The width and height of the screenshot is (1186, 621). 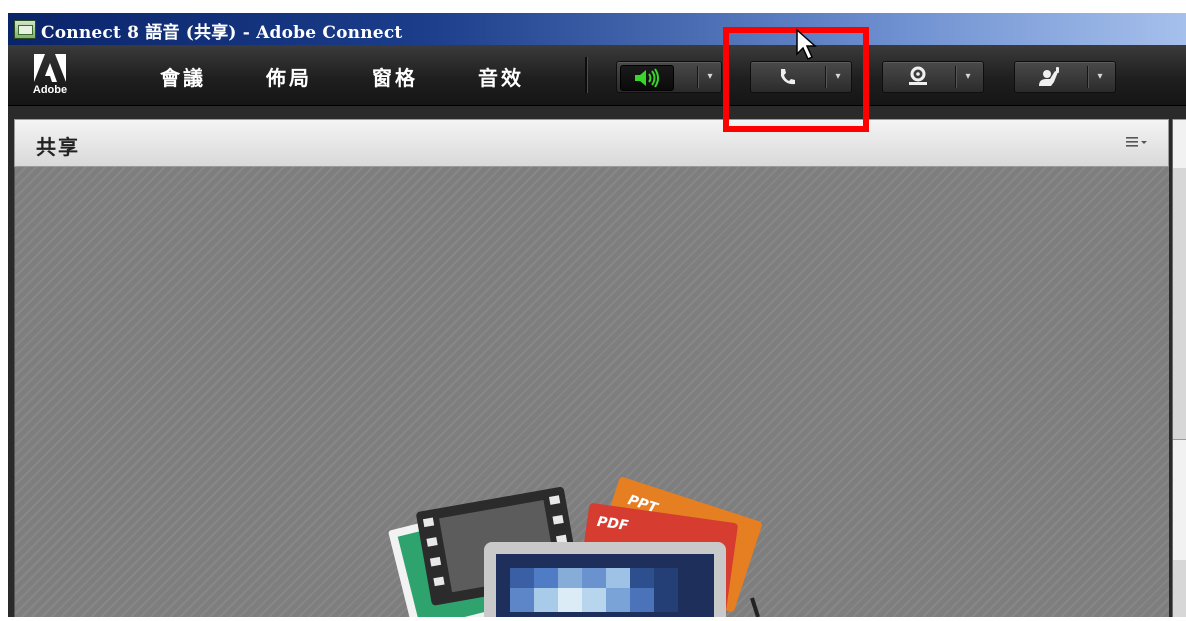 I want to click on webcam-button-group: ▾, so click(x=933, y=77).